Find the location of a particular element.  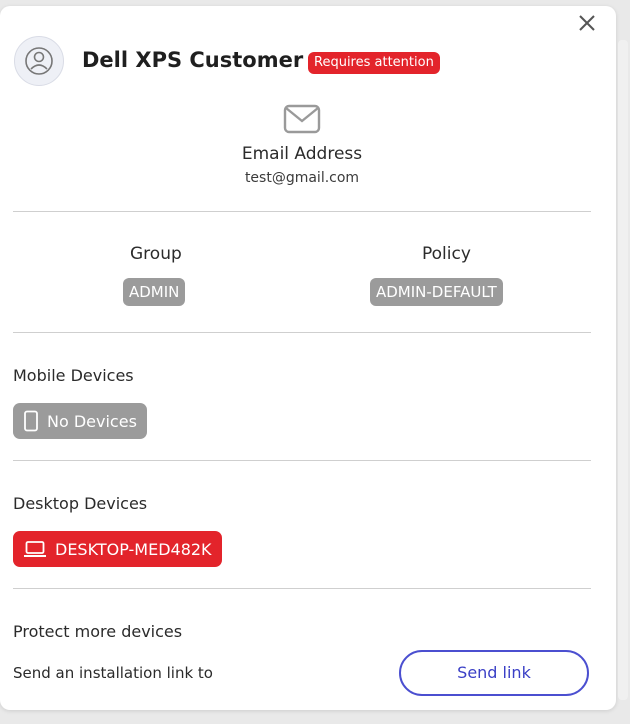

close-icon is located at coordinates (587, 23).